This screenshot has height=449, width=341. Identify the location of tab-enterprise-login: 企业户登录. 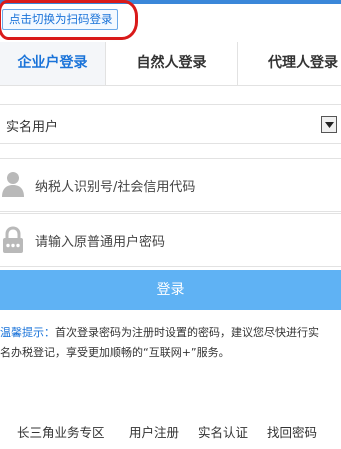
(52, 63).